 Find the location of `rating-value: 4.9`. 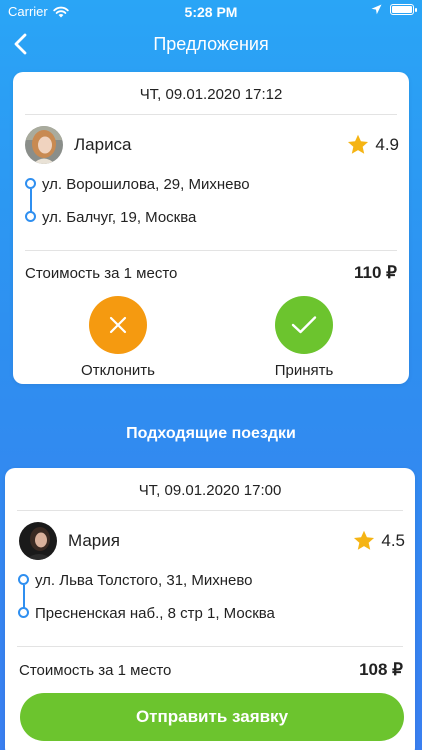

rating-value: 4.9 is located at coordinates (387, 144).